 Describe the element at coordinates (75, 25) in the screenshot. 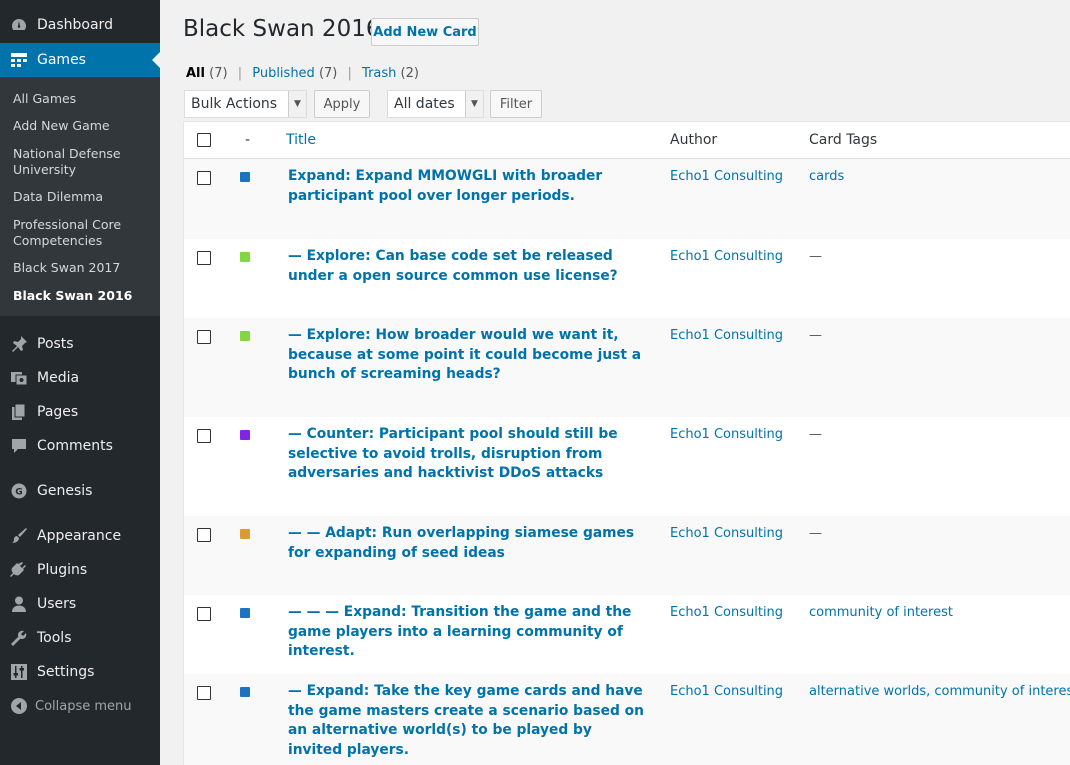

I see `menu-dashboard-label: Dashboard` at that location.